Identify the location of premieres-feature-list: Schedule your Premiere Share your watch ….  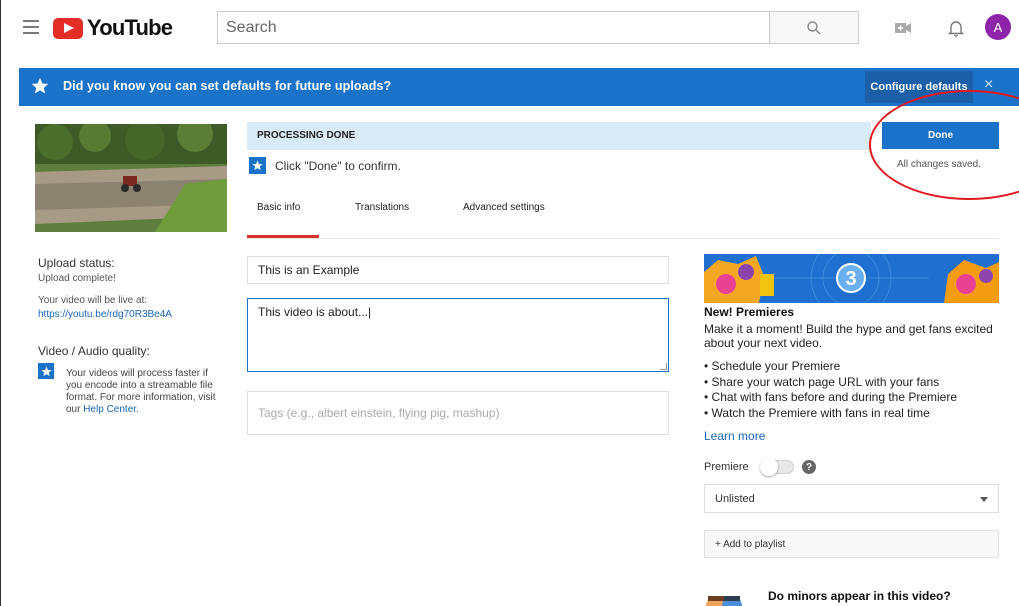
(854, 390).